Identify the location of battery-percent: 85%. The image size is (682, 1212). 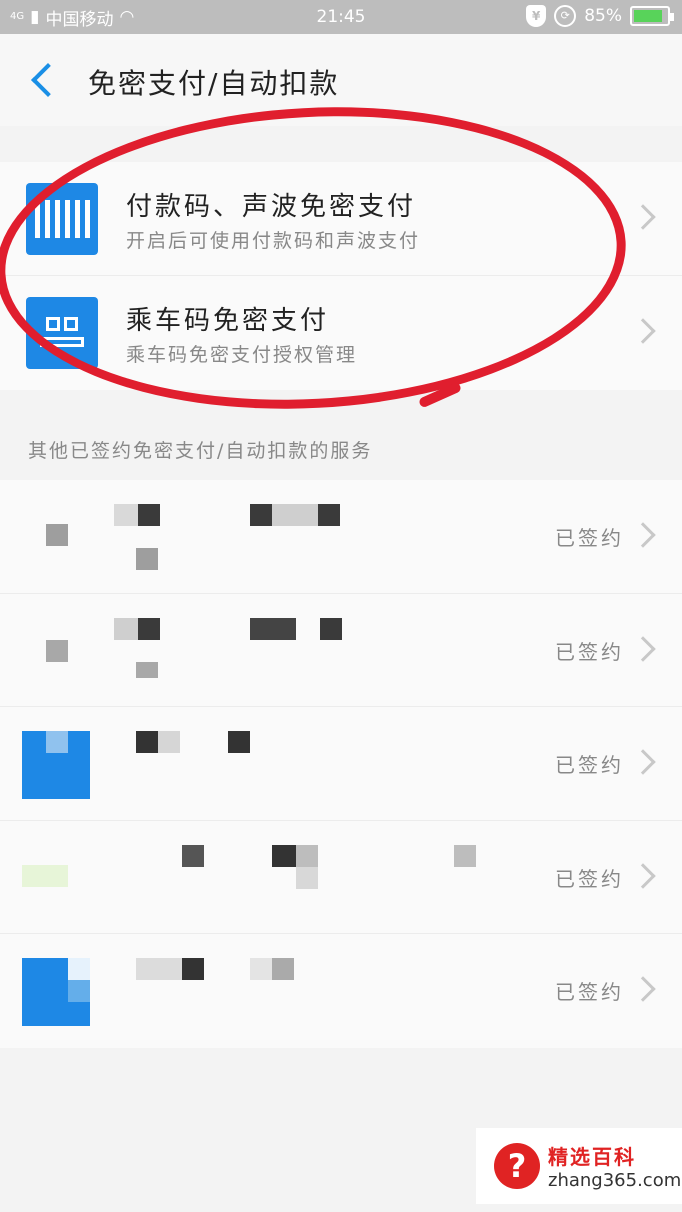
(603, 16).